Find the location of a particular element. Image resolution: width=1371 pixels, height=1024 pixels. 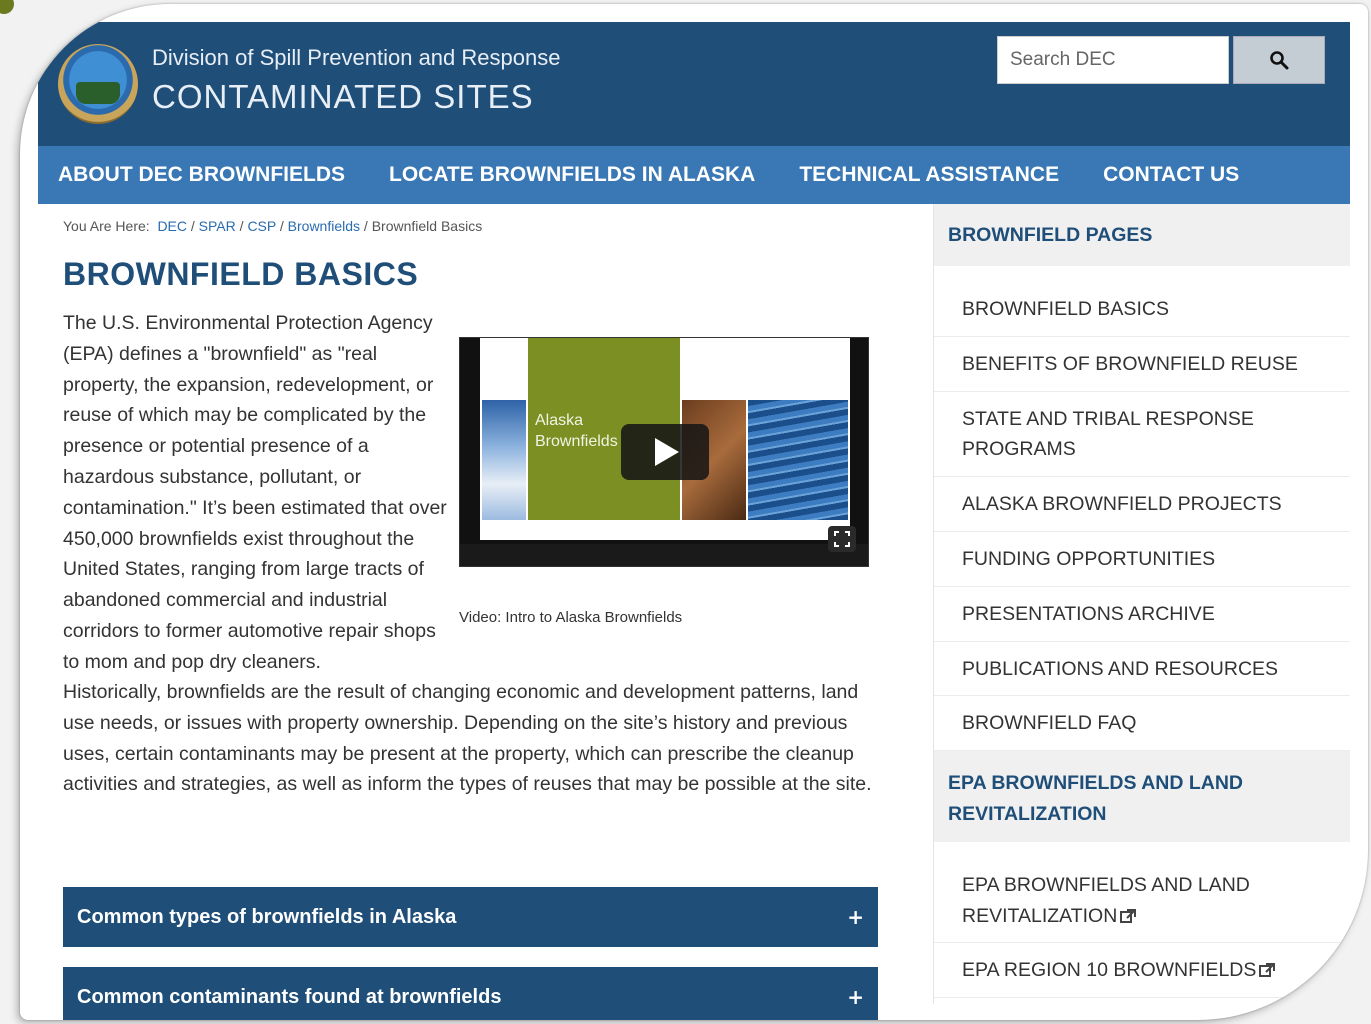

nav-about: ABOUT DEC BROWNFIELDS is located at coordinates (201, 175).